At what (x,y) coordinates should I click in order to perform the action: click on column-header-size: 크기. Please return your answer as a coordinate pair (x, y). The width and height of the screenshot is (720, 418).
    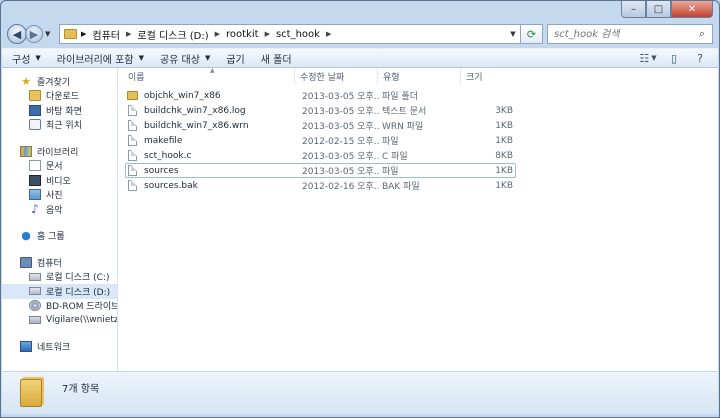
    Looking at the image, I should click on (488, 76).